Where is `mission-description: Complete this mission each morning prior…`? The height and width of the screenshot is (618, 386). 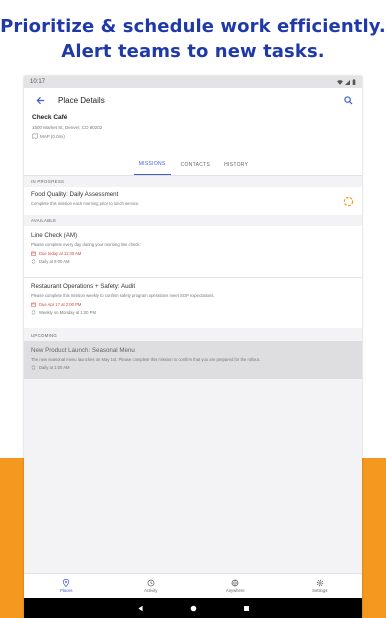
mission-description: Complete this mission each morning prior… is located at coordinates (85, 203).